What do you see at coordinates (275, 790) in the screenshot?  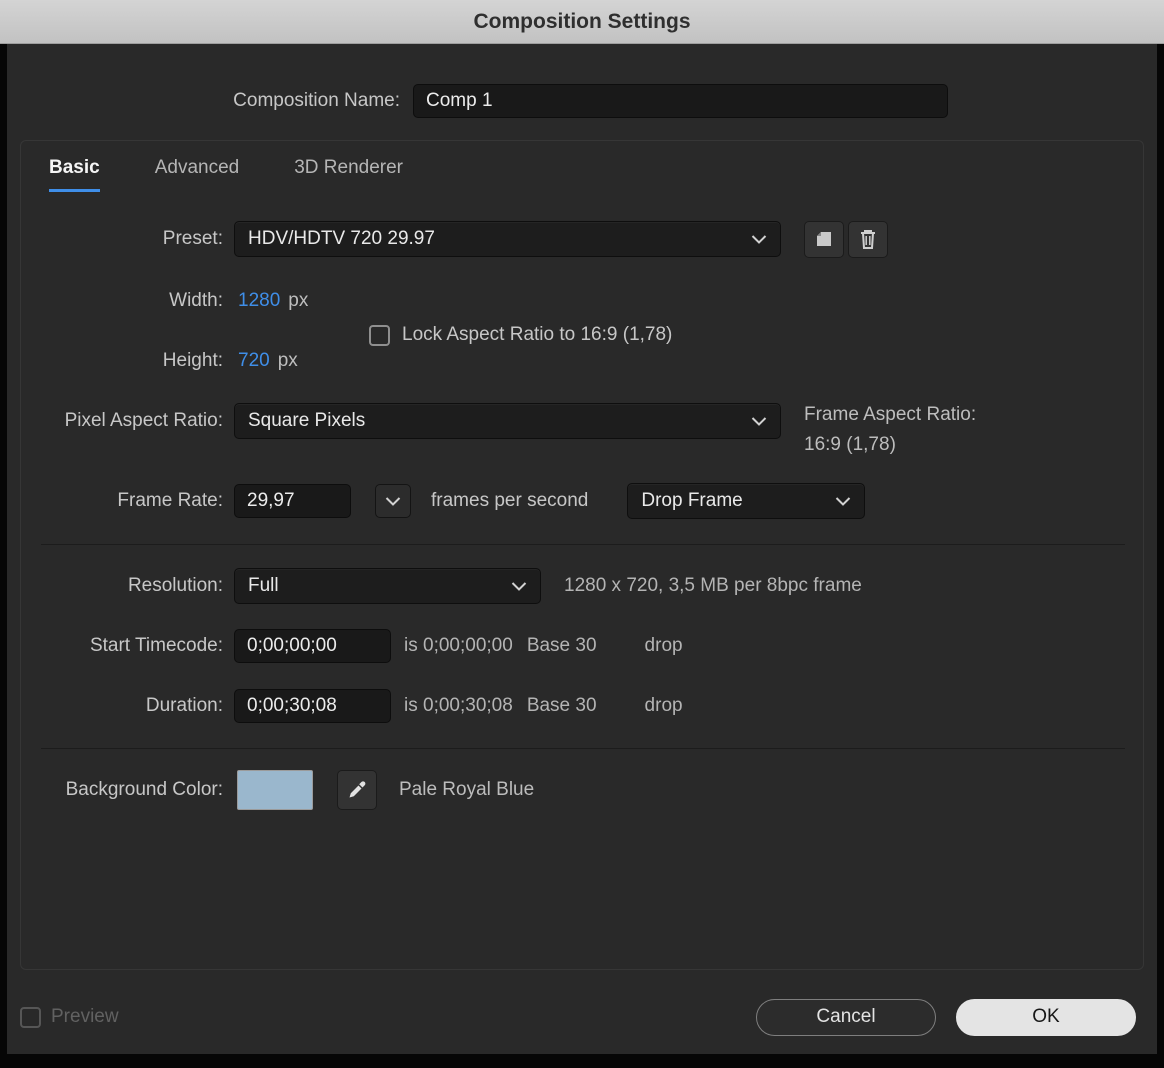 I see `background-color-swatch` at bounding box center [275, 790].